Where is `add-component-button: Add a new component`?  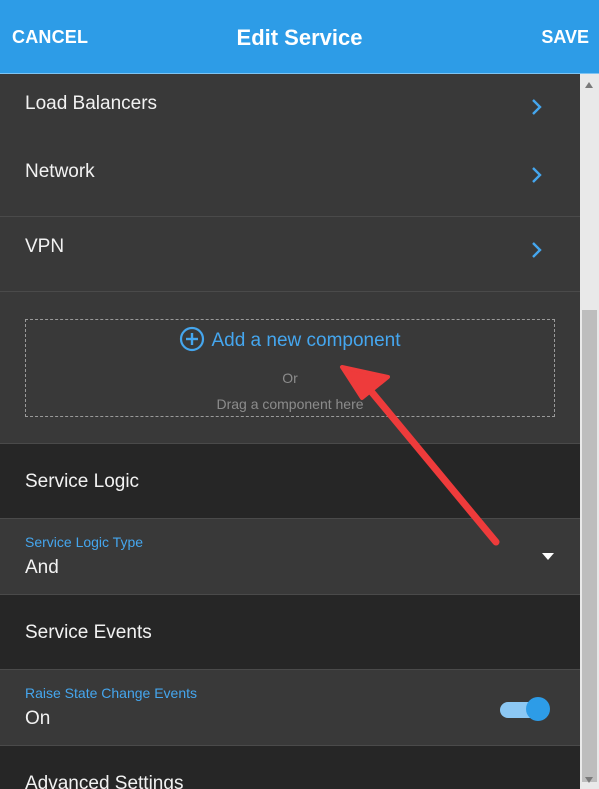
add-component-button: Add a new component is located at coordinates (290, 339).